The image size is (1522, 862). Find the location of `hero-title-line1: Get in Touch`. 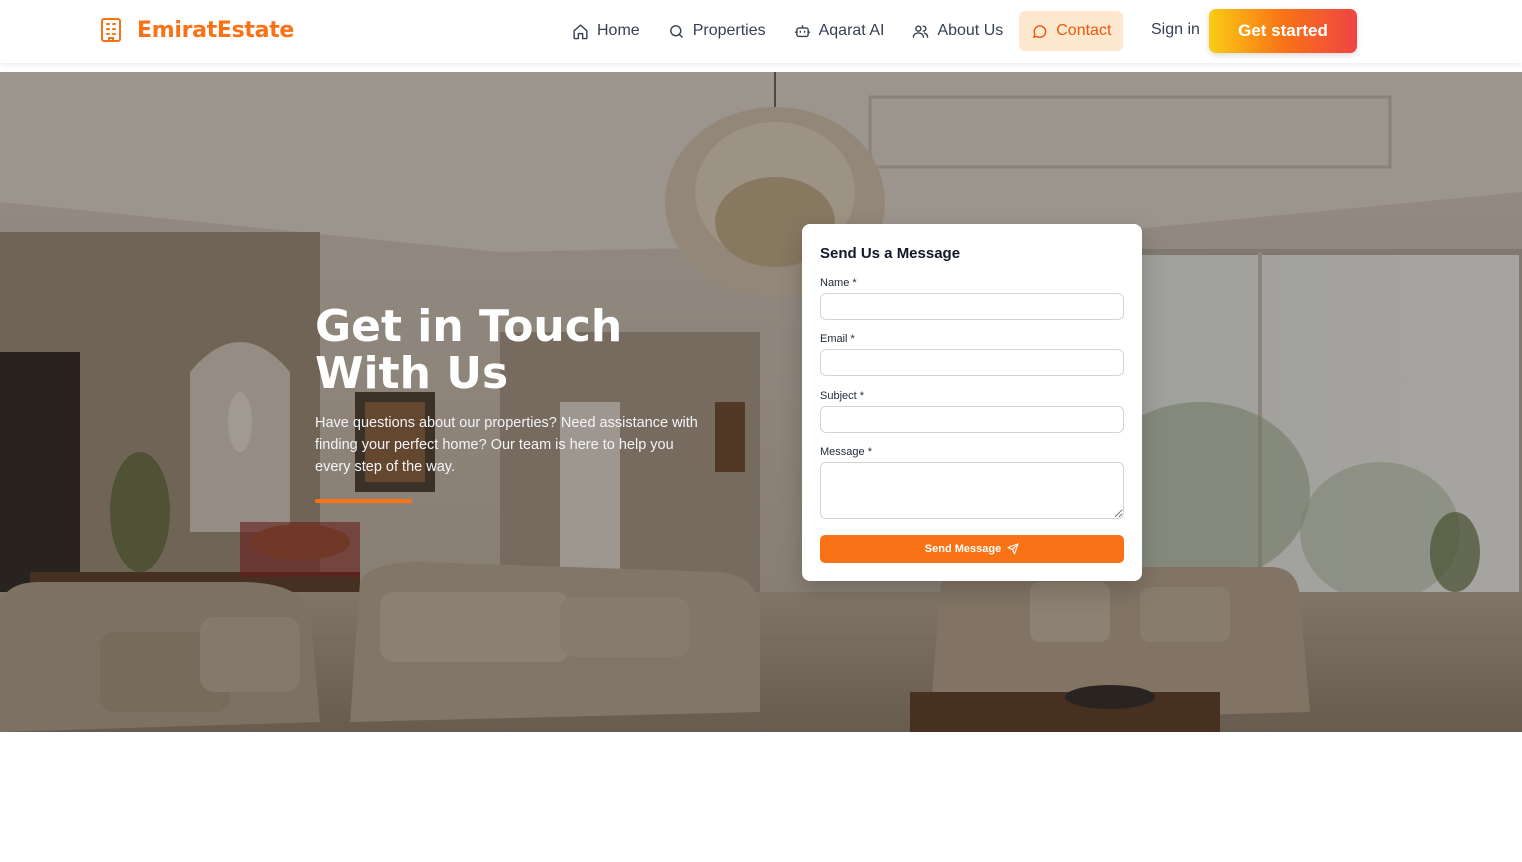

hero-title-line1: Get in Touch is located at coordinates (469, 326).